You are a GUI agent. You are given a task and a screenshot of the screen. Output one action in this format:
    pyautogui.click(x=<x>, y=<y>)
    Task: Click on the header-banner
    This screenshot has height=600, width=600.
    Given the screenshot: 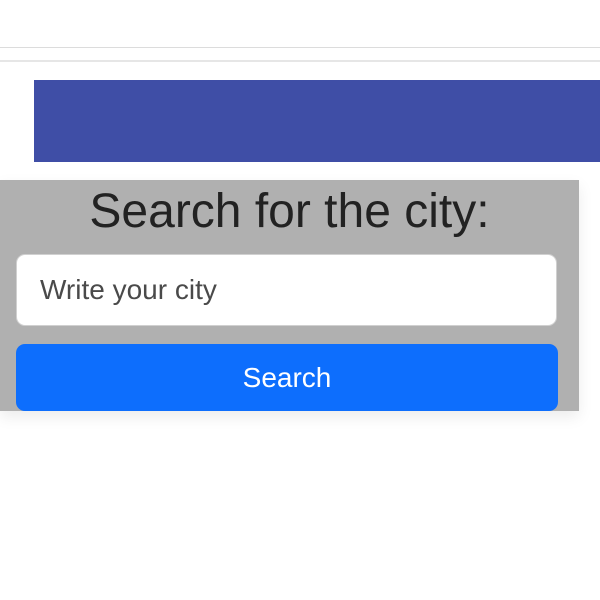 What is the action you would take?
    pyautogui.click(x=317, y=121)
    